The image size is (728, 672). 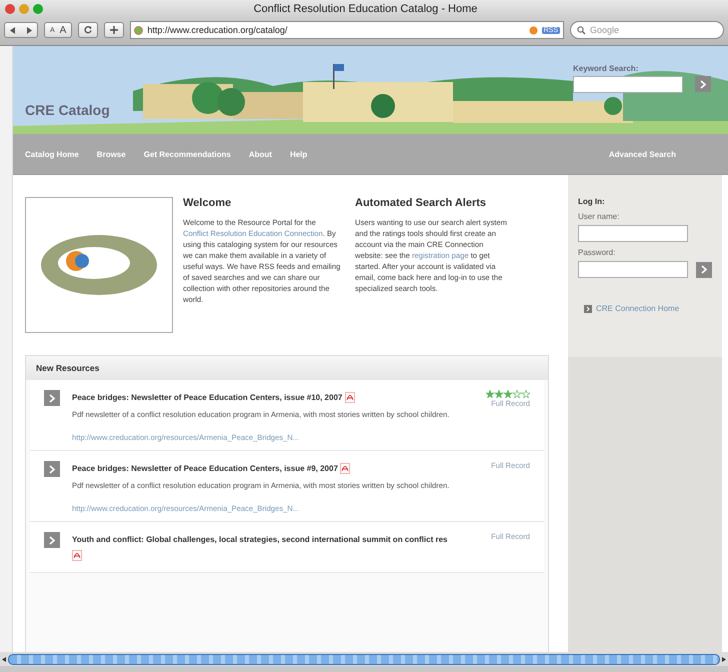 What do you see at coordinates (508, 394) in the screenshot?
I see `star-rating` at bounding box center [508, 394].